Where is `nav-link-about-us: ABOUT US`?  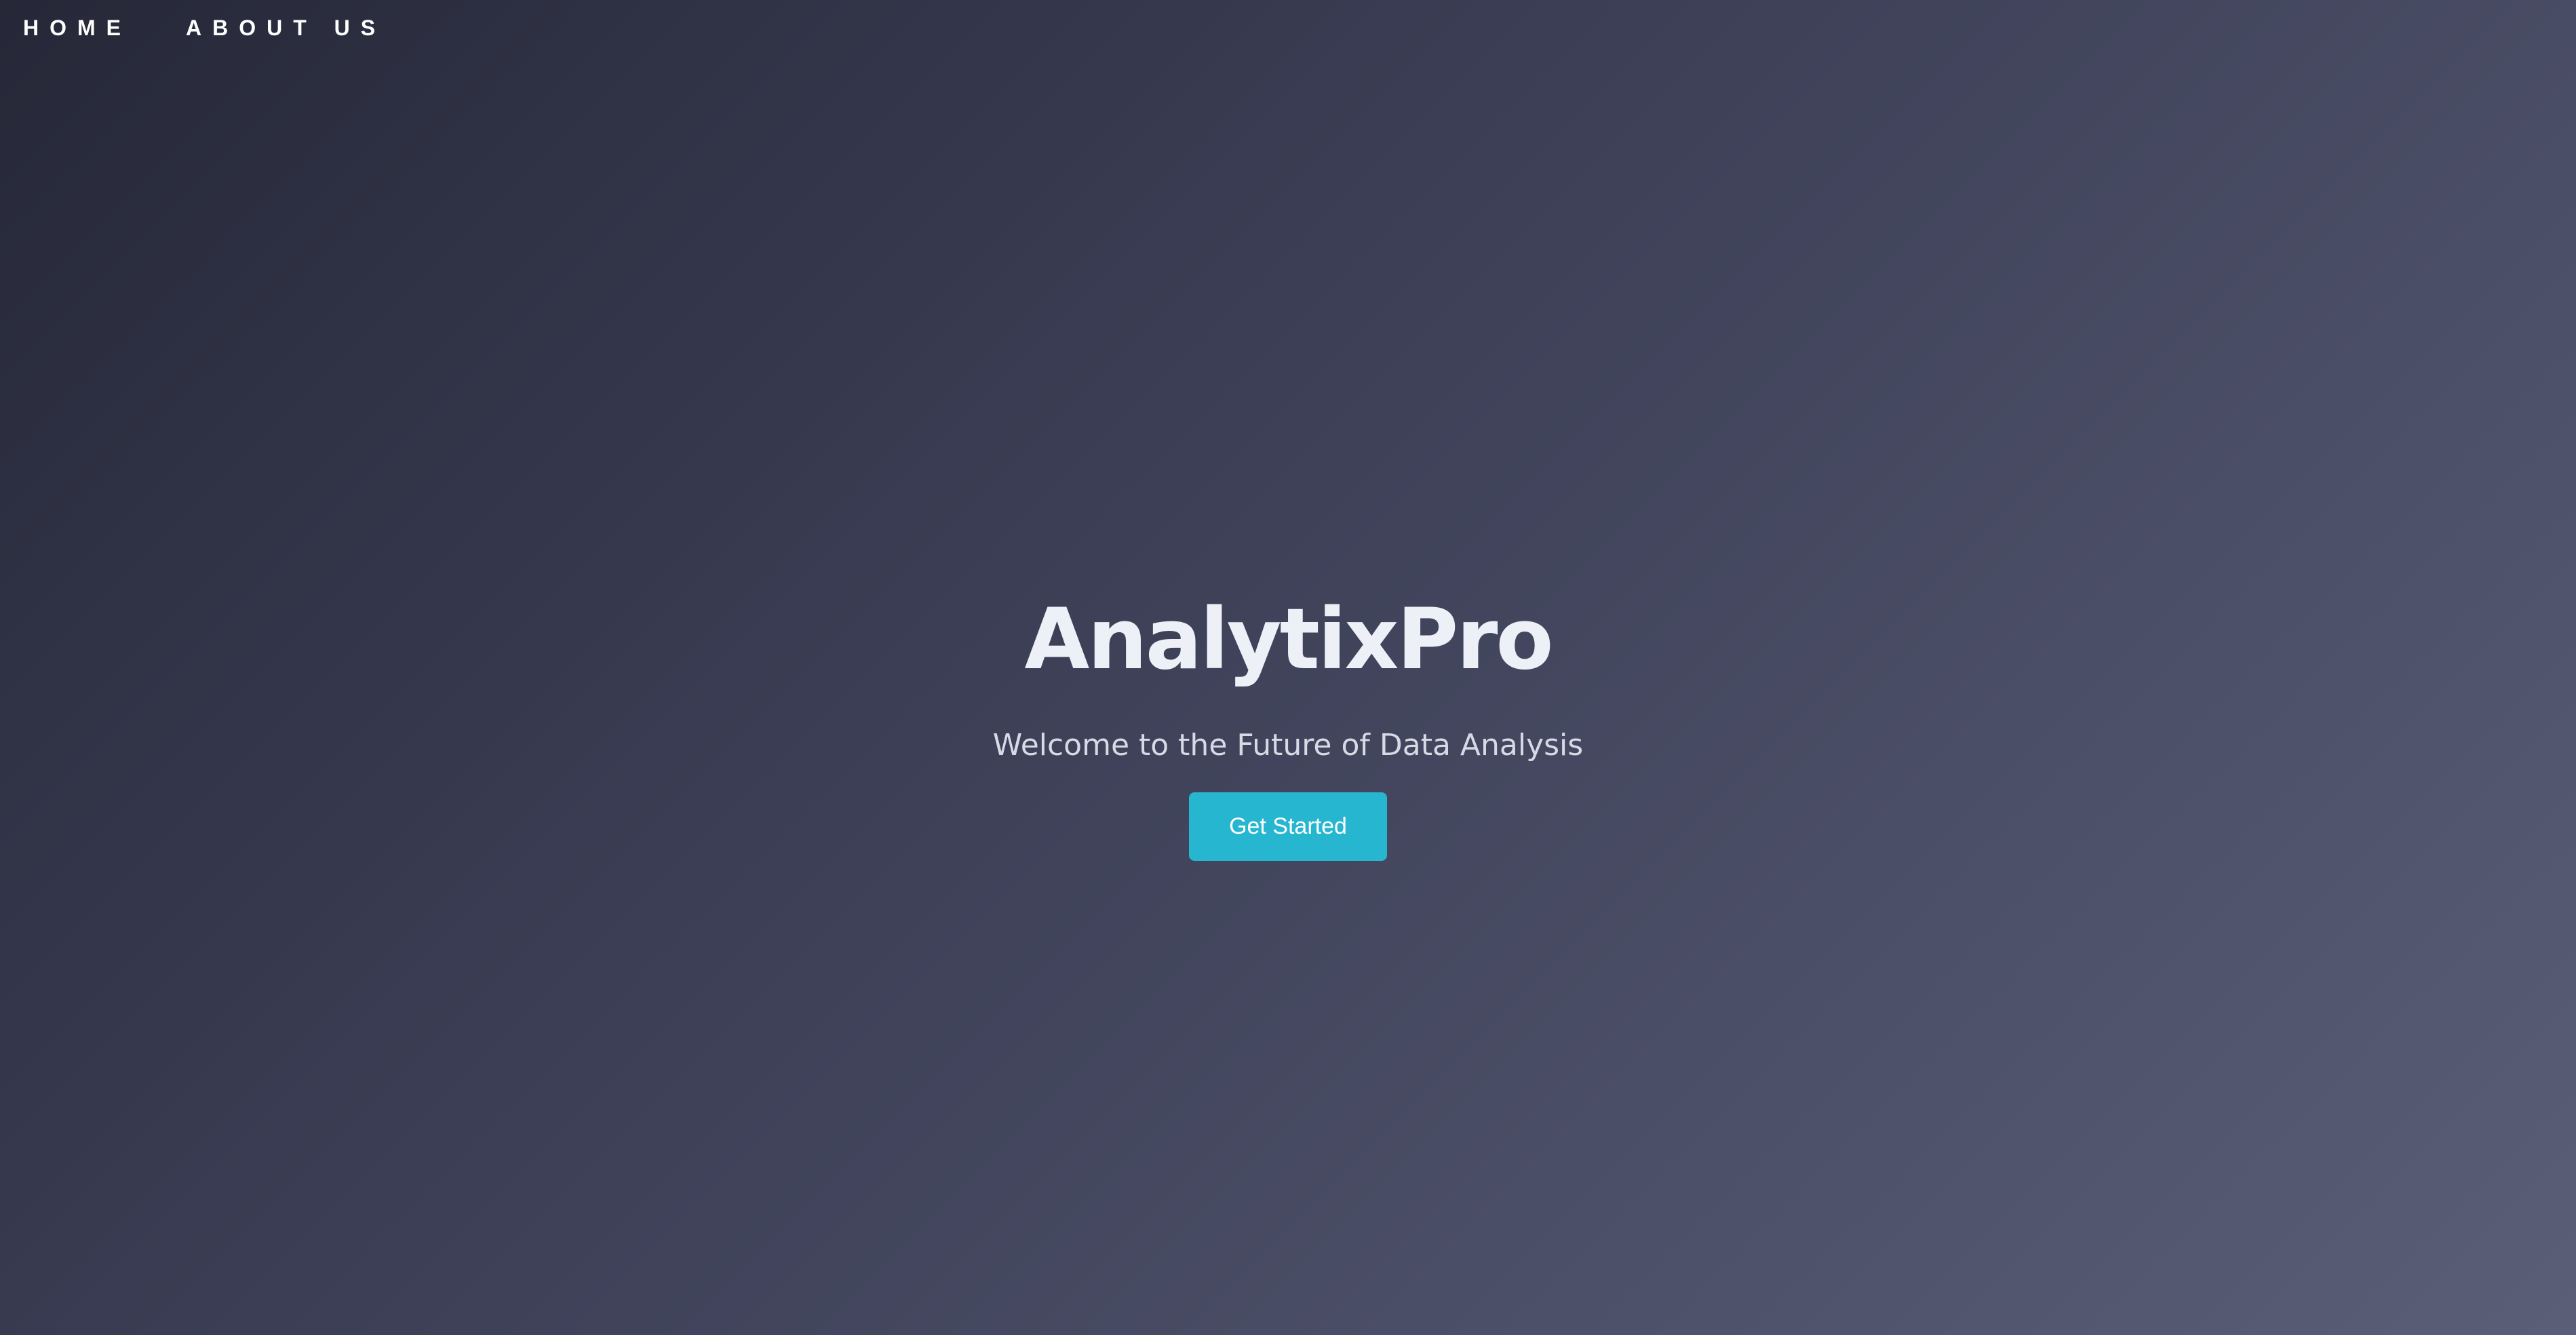 nav-link-about-us: ABOUT US is located at coordinates (286, 28).